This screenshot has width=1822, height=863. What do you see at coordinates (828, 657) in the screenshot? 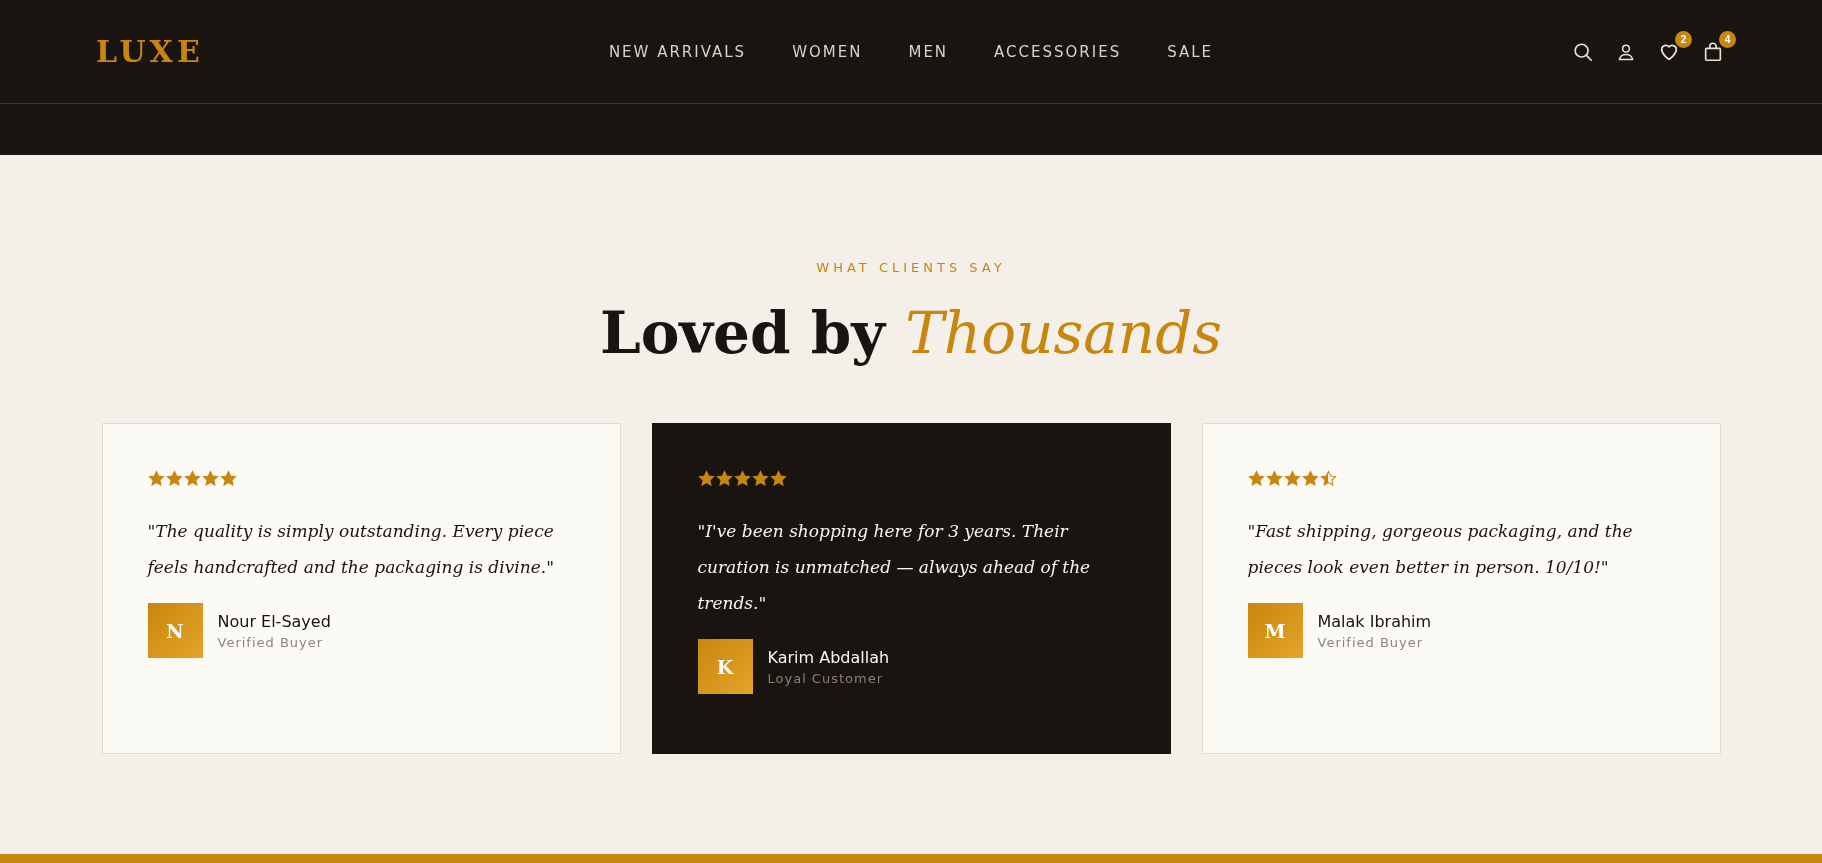
I see `customer-name: Karim Abdallah` at bounding box center [828, 657].